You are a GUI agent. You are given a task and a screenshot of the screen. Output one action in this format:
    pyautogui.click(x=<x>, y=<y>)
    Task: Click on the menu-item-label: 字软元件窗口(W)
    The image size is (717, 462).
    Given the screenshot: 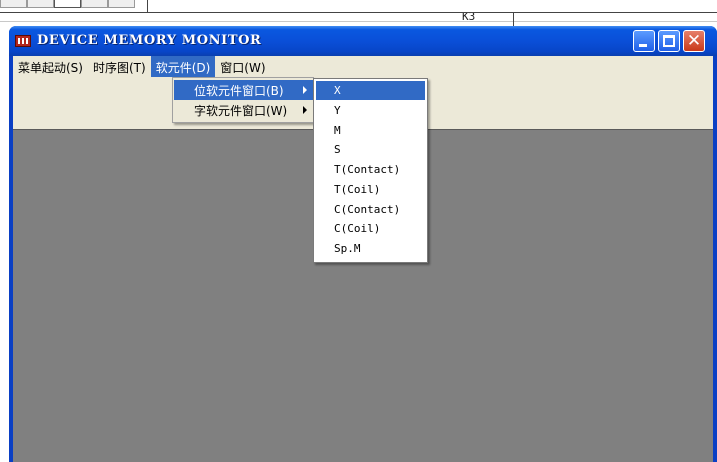 What is the action you would take?
    pyautogui.click(x=241, y=111)
    